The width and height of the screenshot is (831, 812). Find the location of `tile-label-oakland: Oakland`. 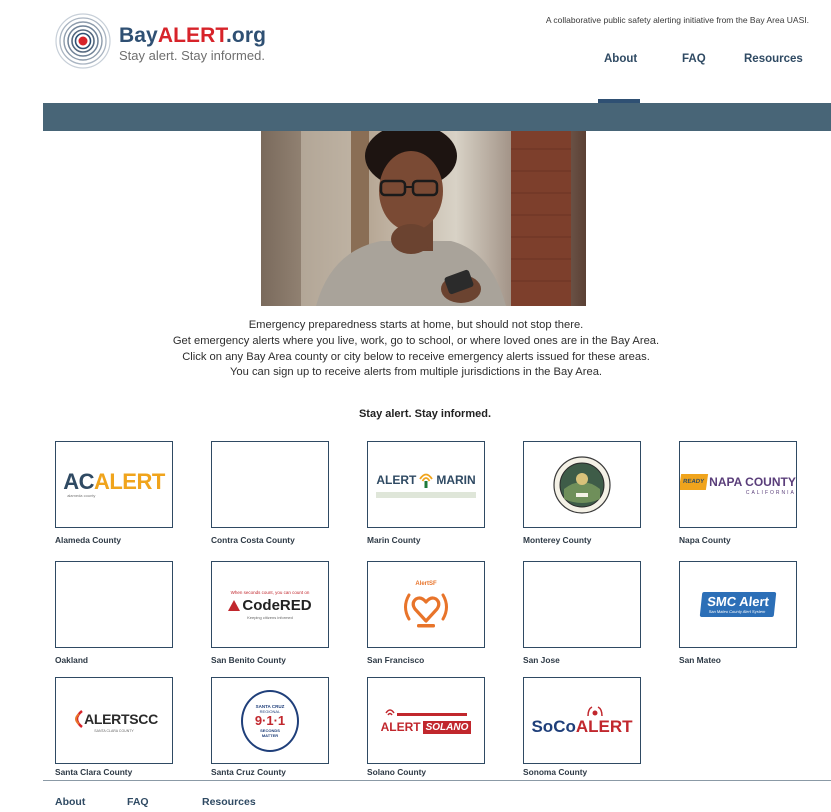

tile-label-oakland: Oakland is located at coordinates (71, 660).